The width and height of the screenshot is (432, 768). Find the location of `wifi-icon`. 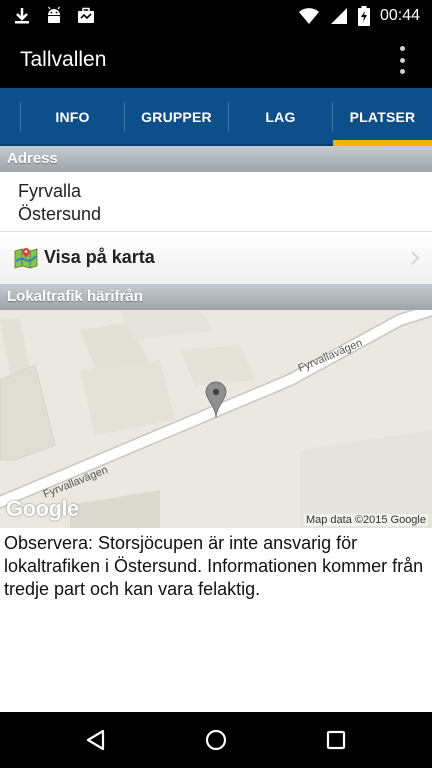

wifi-icon is located at coordinates (308, 16).